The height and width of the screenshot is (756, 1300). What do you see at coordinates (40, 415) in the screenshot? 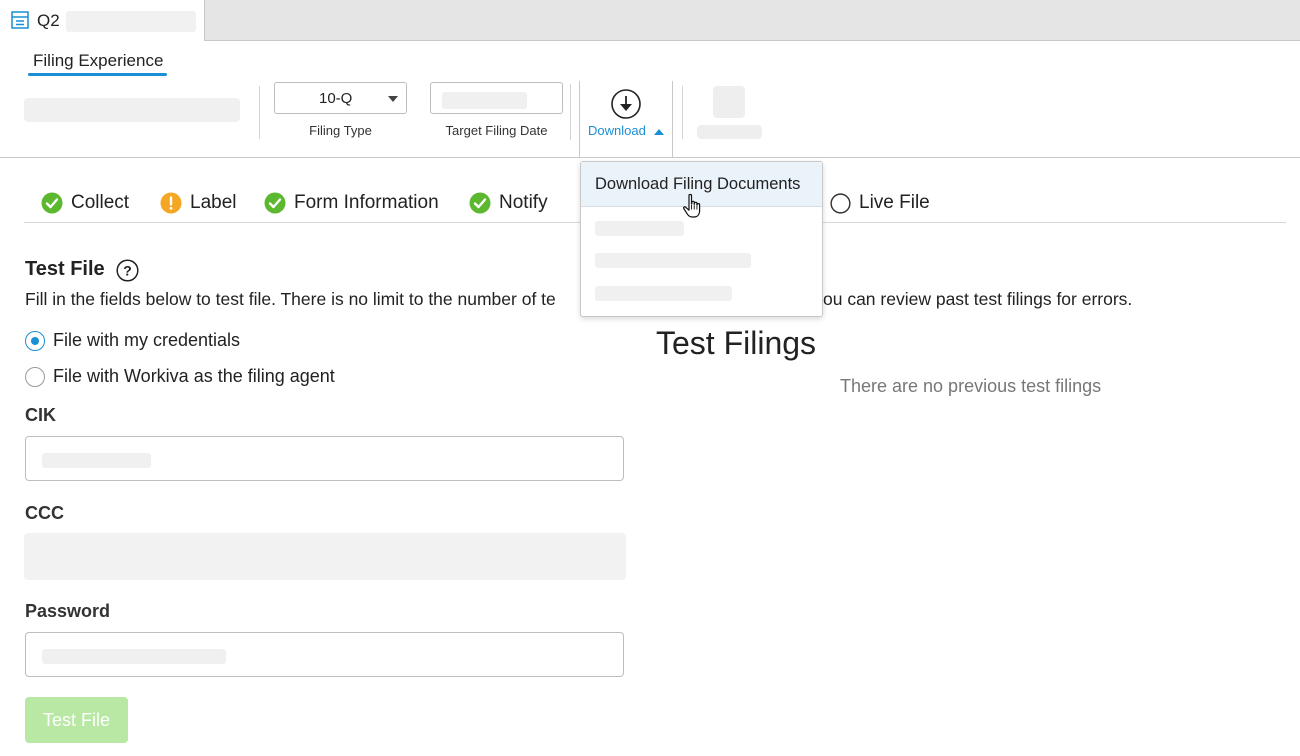
I see `cik-label: CIK` at bounding box center [40, 415].